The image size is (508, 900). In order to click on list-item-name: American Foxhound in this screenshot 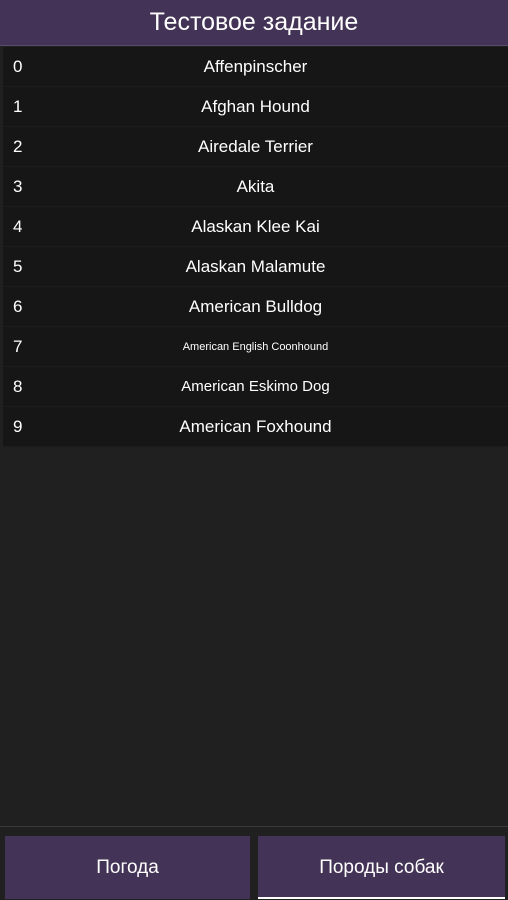, I will do `click(255, 426)`.